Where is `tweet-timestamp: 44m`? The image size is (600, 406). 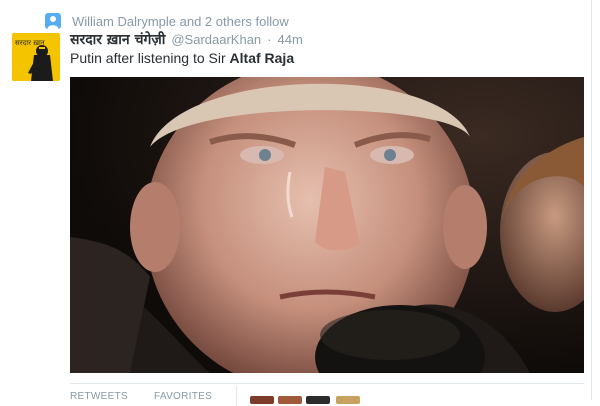 tweet-timestamp: 44m is located at coordinates (290, 39).